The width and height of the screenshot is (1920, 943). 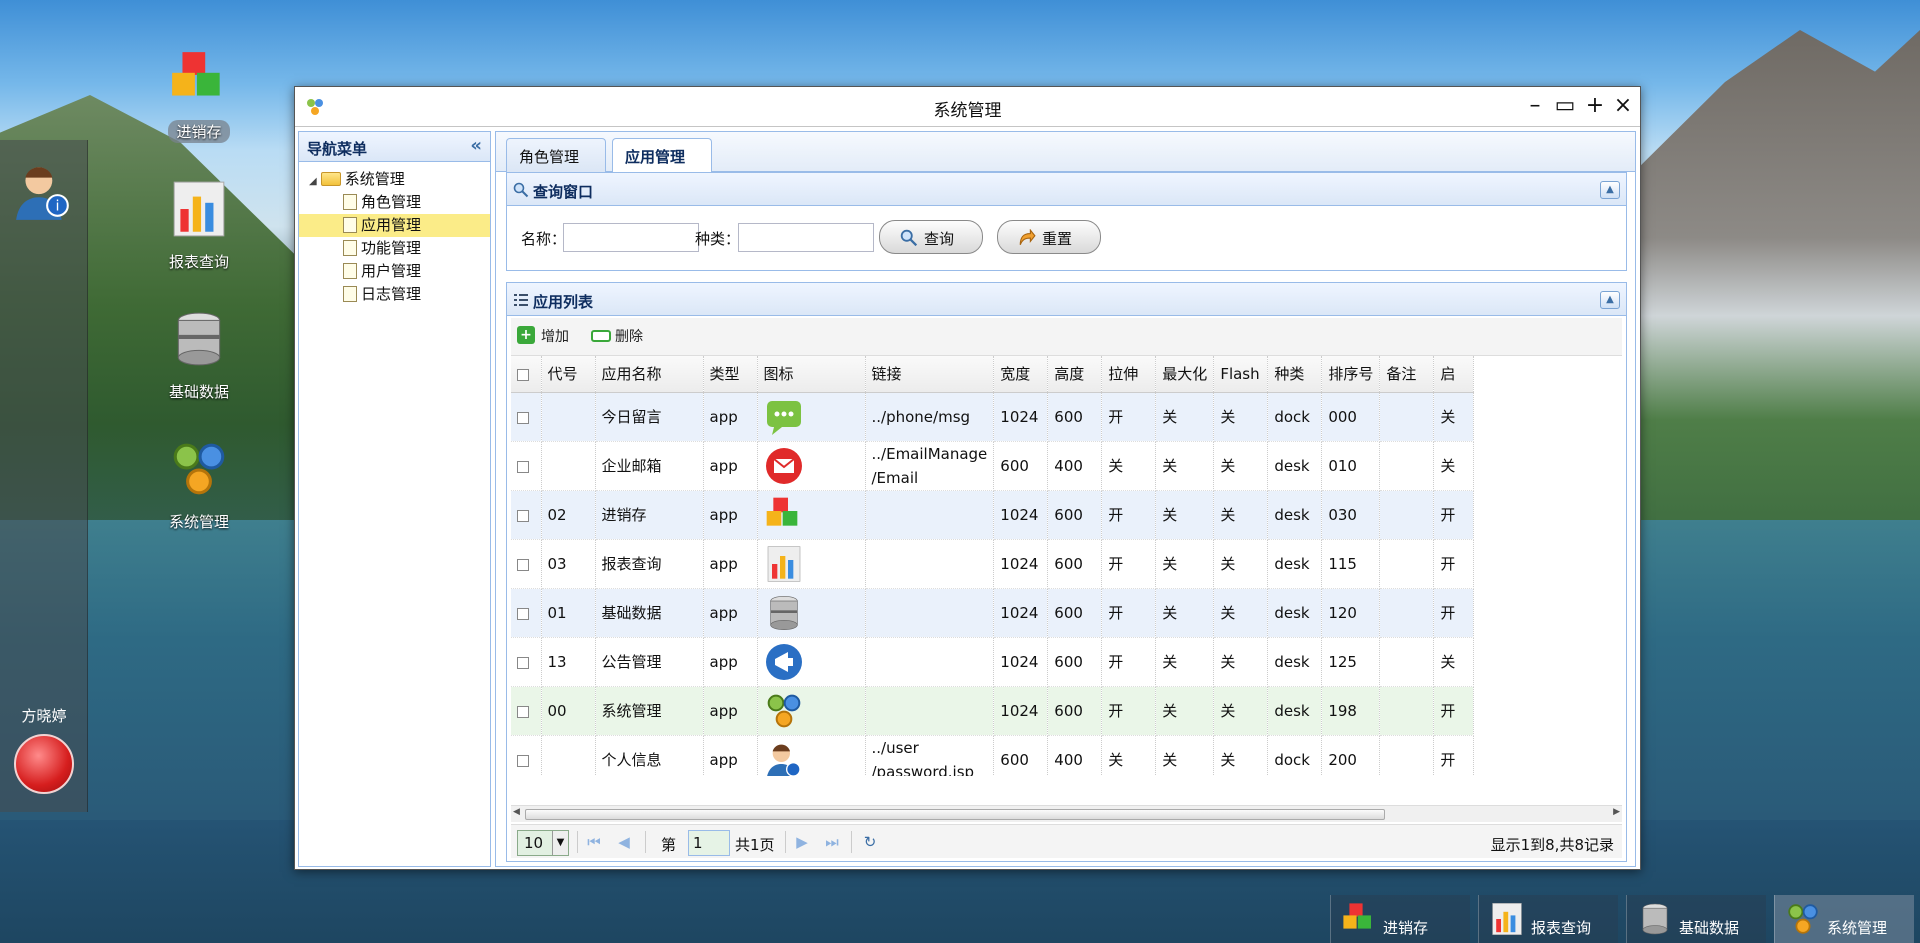 I want to click on column-header: 图标, so click(x=811, y=374).